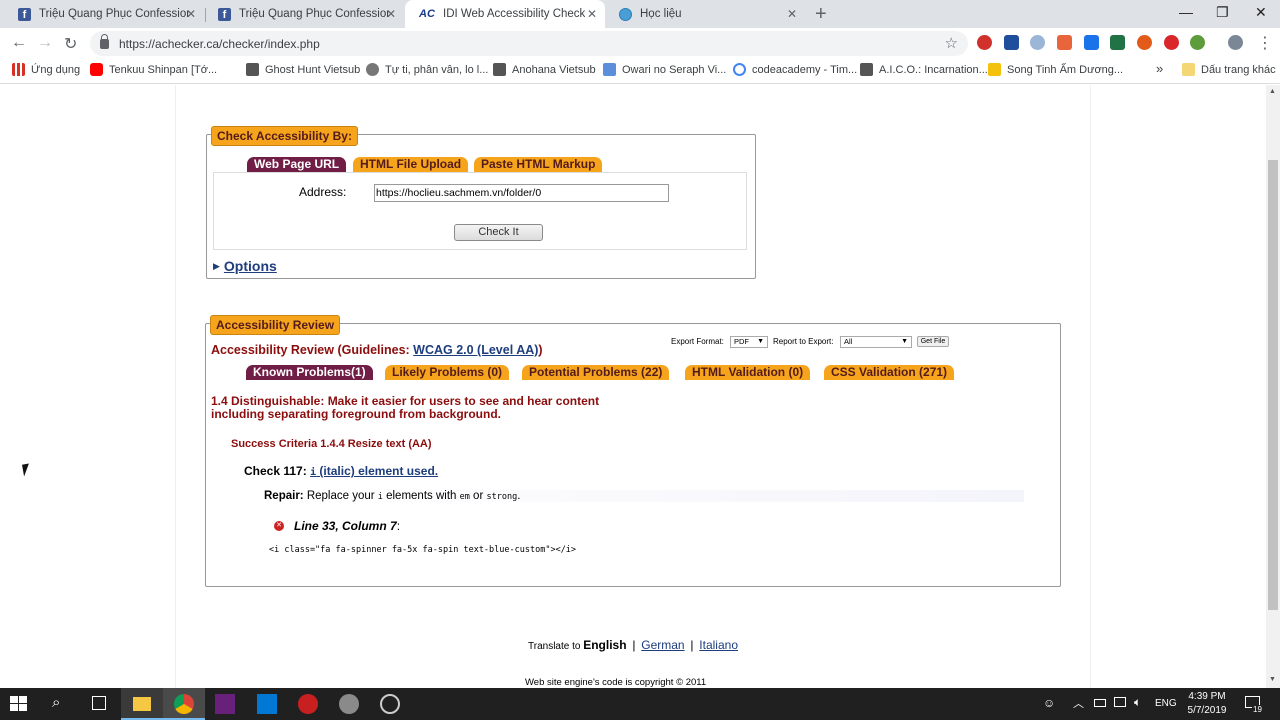 The image size is (1280, 720). What do you see at coordinates (323, 192) in the screenshot?
I see `address-label: Address:` at bounding box center [323, 192].